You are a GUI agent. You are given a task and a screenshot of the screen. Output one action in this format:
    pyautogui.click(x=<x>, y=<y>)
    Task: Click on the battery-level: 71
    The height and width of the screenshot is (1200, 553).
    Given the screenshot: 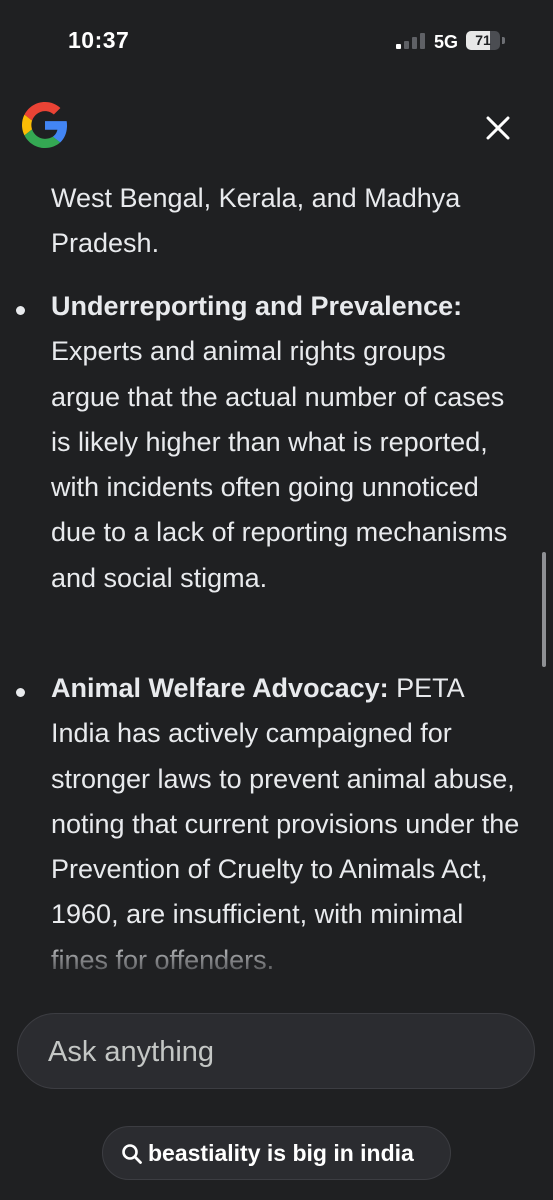 What is the action you would take?
    pyautogui.click(x=483, y=40)
    